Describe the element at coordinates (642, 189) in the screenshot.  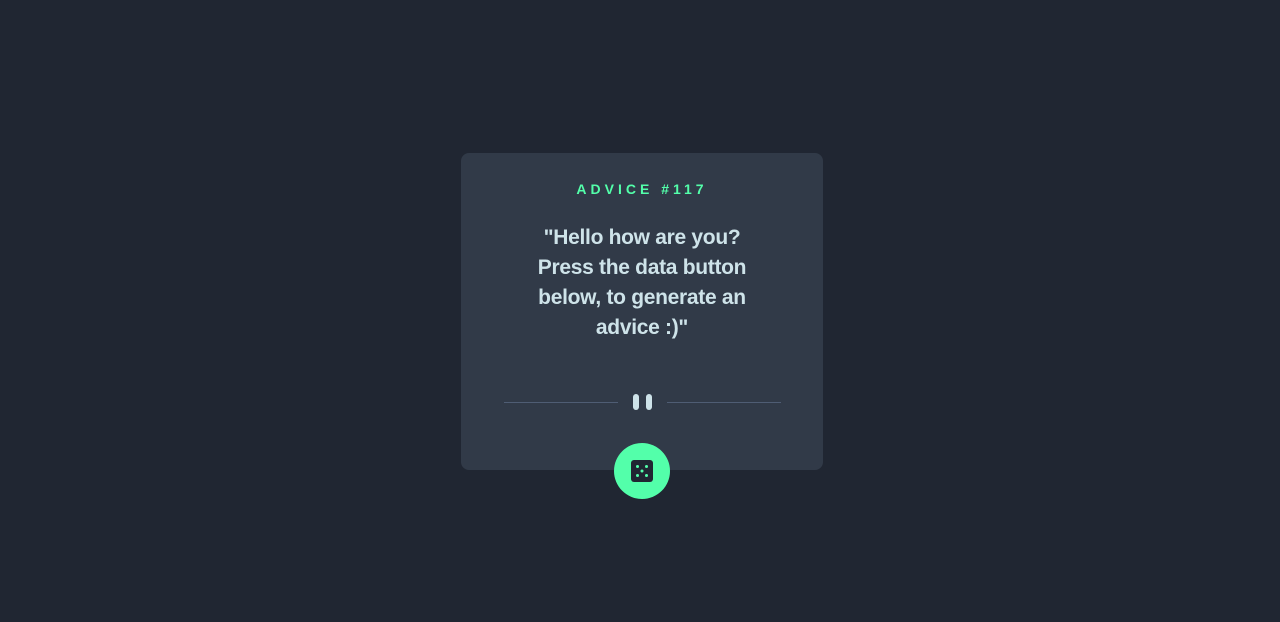
I see `advice-id-label: ADVICE #117` at that location.